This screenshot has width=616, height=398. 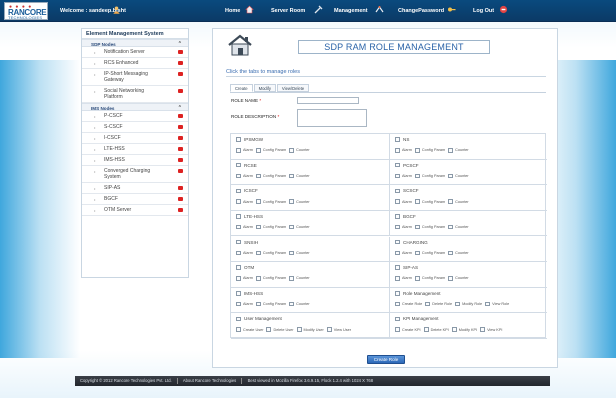 I want to click on sidebar-item-s-cscf: • S-CSCF, so click(x=135, y=127).